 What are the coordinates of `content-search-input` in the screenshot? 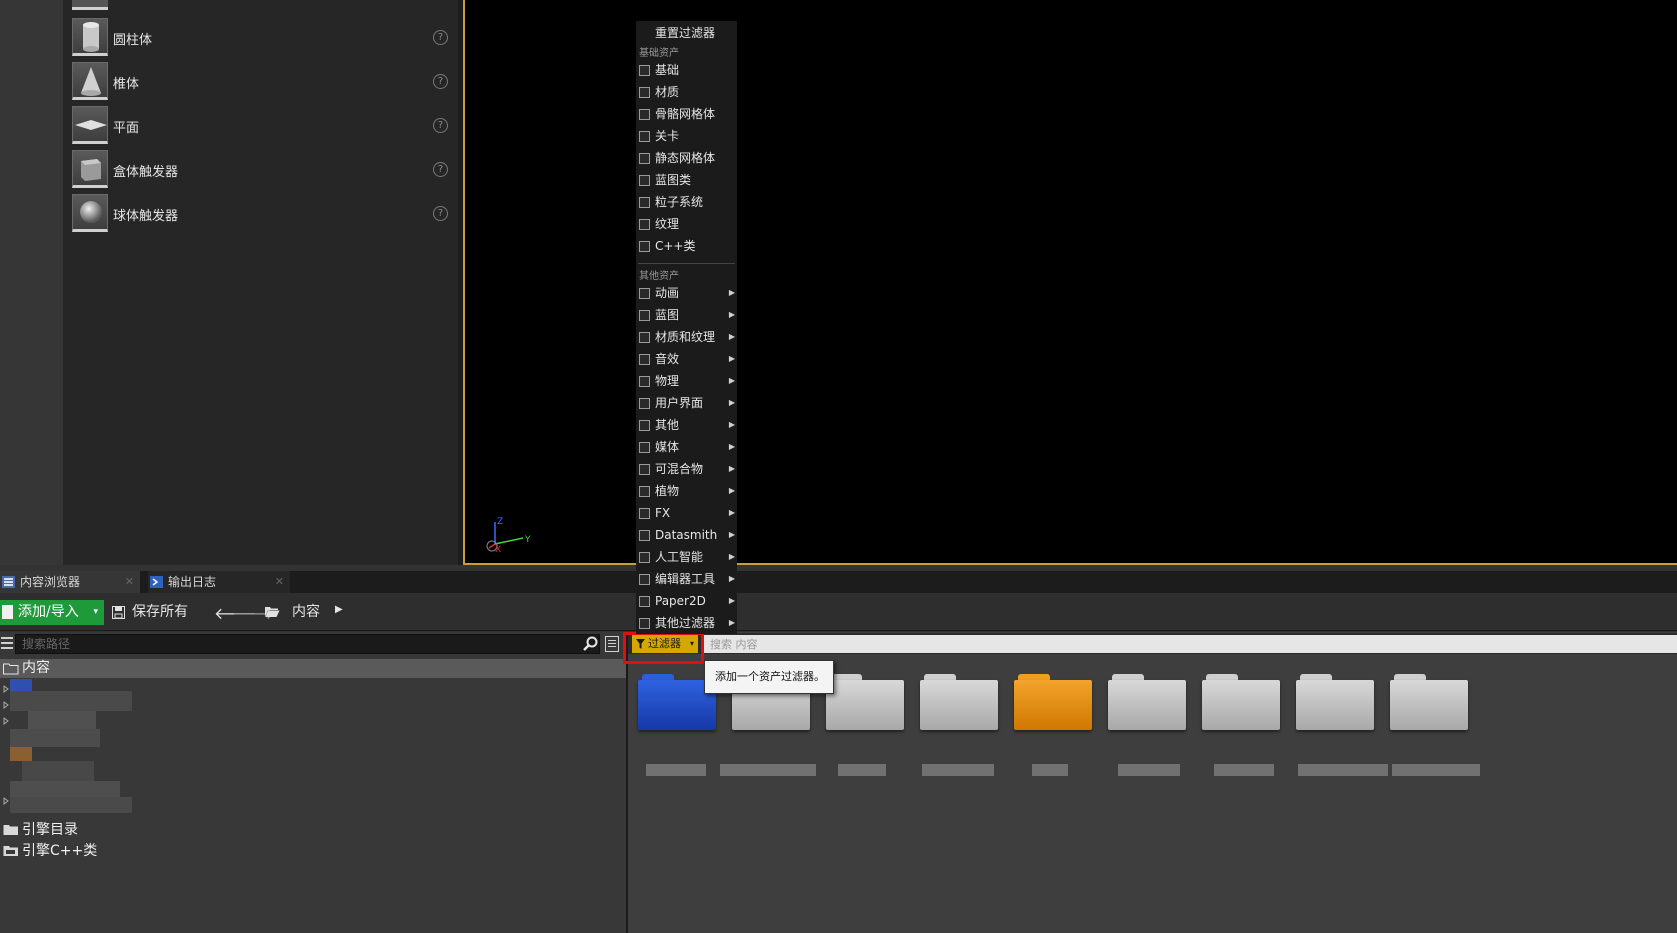 It's located at (1190, 644).